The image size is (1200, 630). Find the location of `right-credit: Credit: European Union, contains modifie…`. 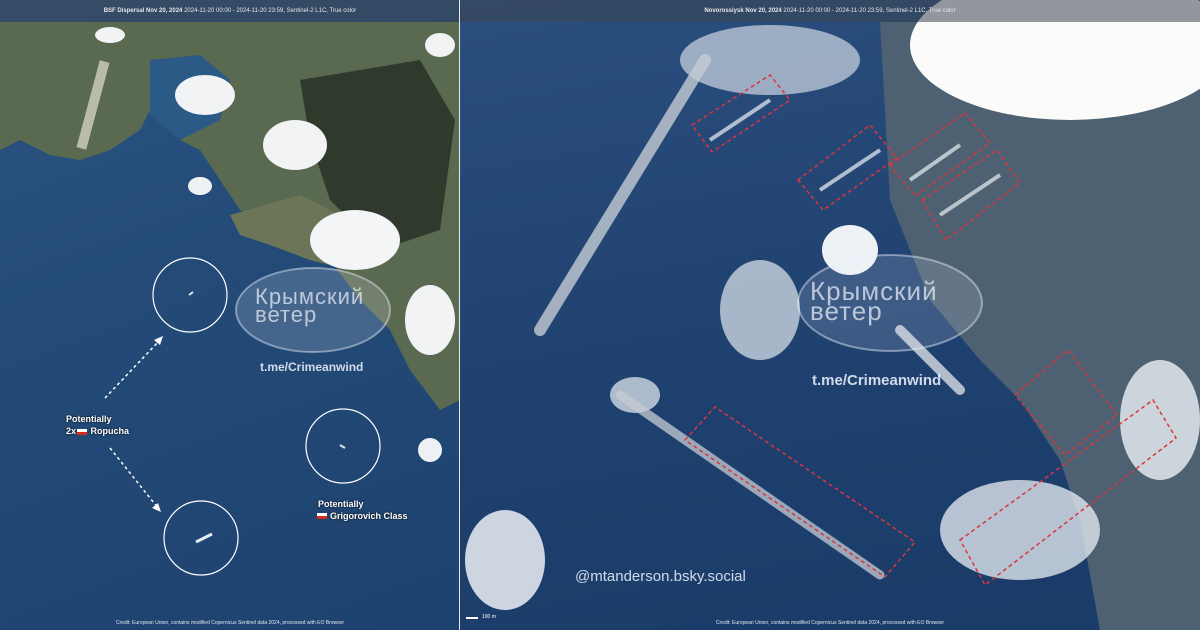

right-credit: Credit: European Union, contains modifie… is located at coordinates (830, 623).